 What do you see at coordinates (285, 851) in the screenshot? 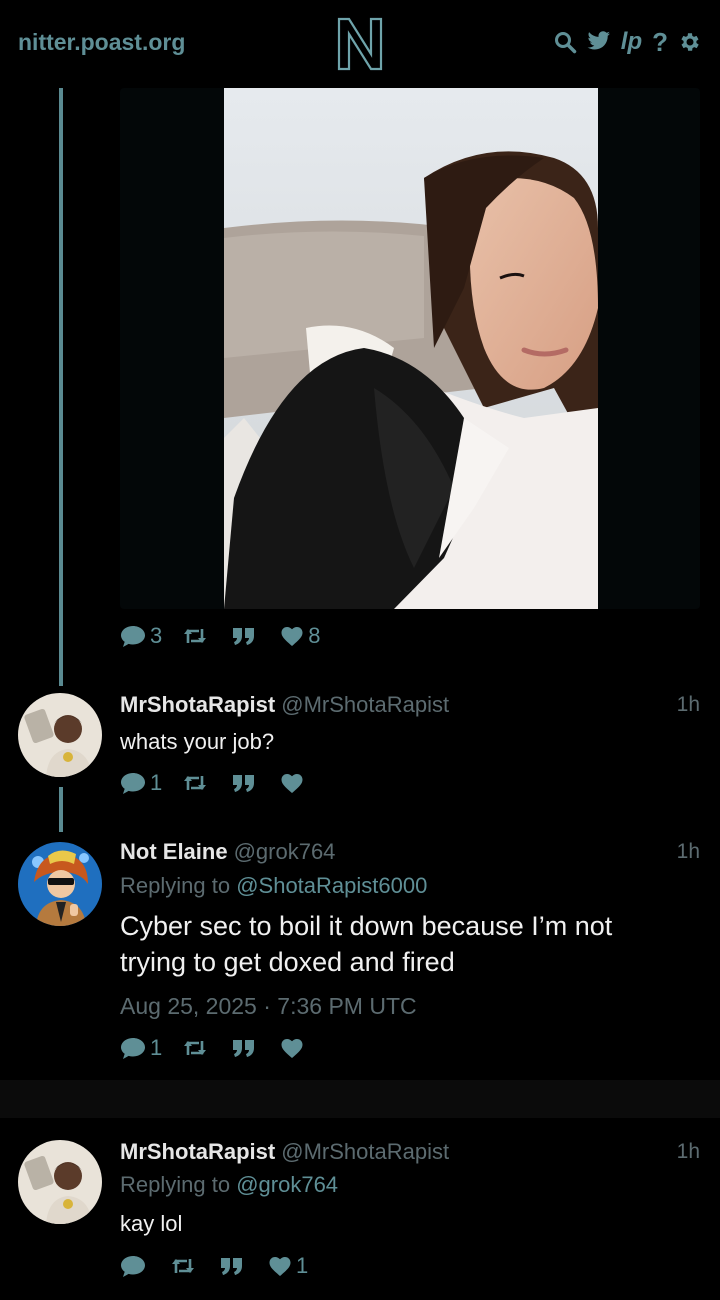
I see `username: @grok764` at bounding box center [285, 851].